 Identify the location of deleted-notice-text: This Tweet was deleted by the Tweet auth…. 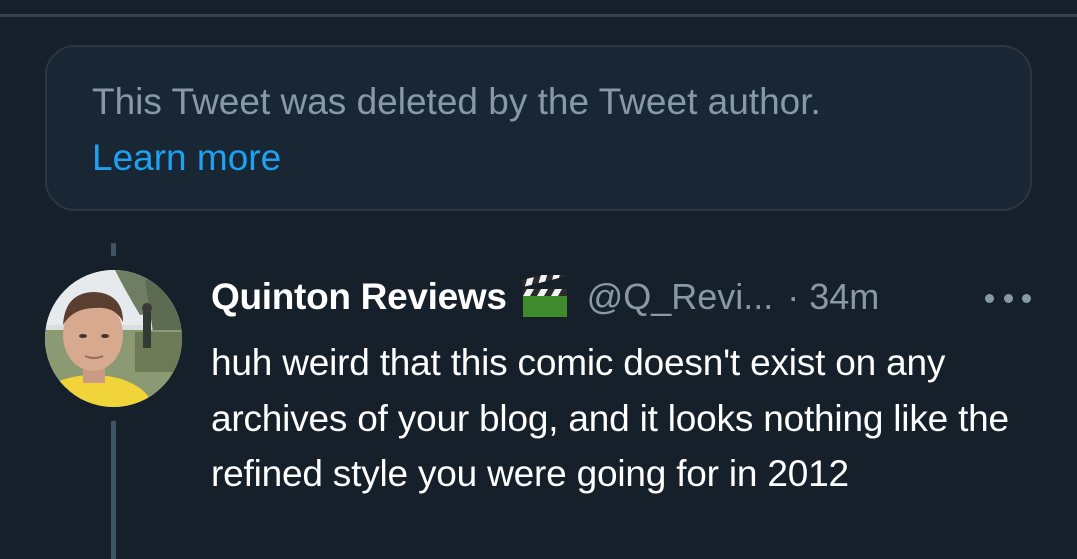
(456, 101).